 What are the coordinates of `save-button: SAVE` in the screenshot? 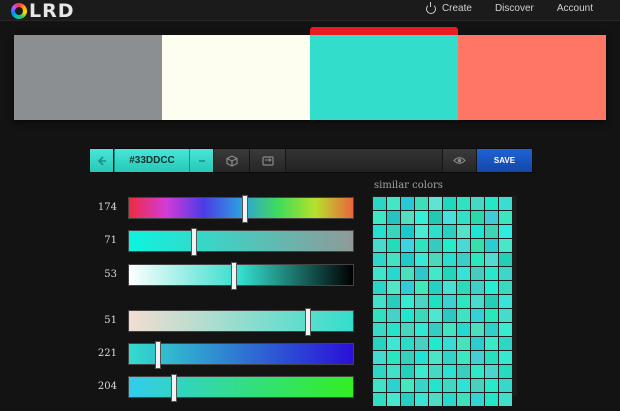 It's located at (504, 160).